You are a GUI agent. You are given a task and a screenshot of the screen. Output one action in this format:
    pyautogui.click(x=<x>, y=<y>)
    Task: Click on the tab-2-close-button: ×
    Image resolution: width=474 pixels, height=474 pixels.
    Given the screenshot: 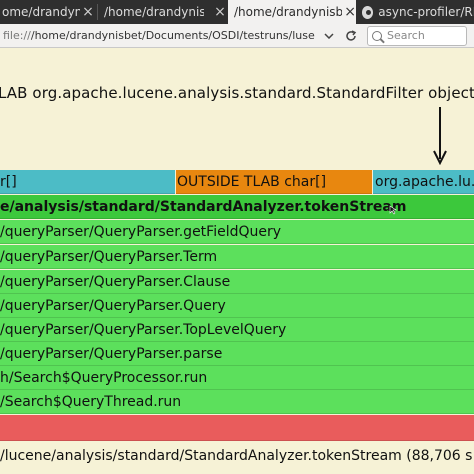 What is the action you would take?
    pyautogui.click(x=220, y=12)
    